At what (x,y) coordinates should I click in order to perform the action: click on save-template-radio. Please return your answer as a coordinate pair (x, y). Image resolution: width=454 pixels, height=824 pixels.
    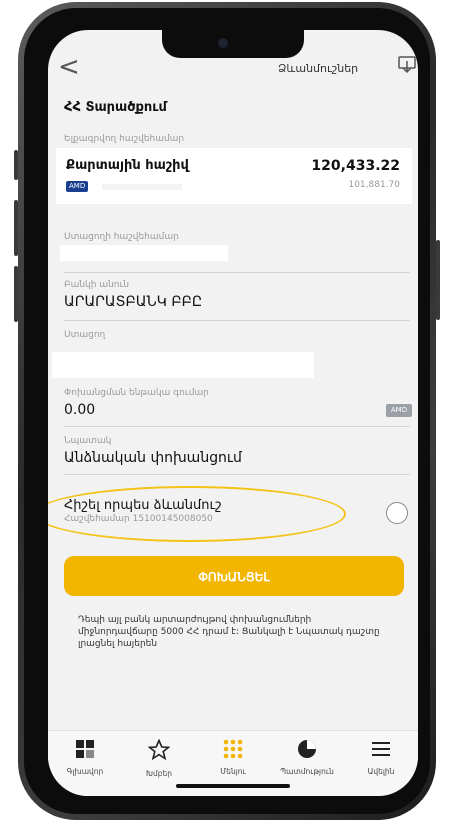
    Looking at the image, I should click on (397, 513).